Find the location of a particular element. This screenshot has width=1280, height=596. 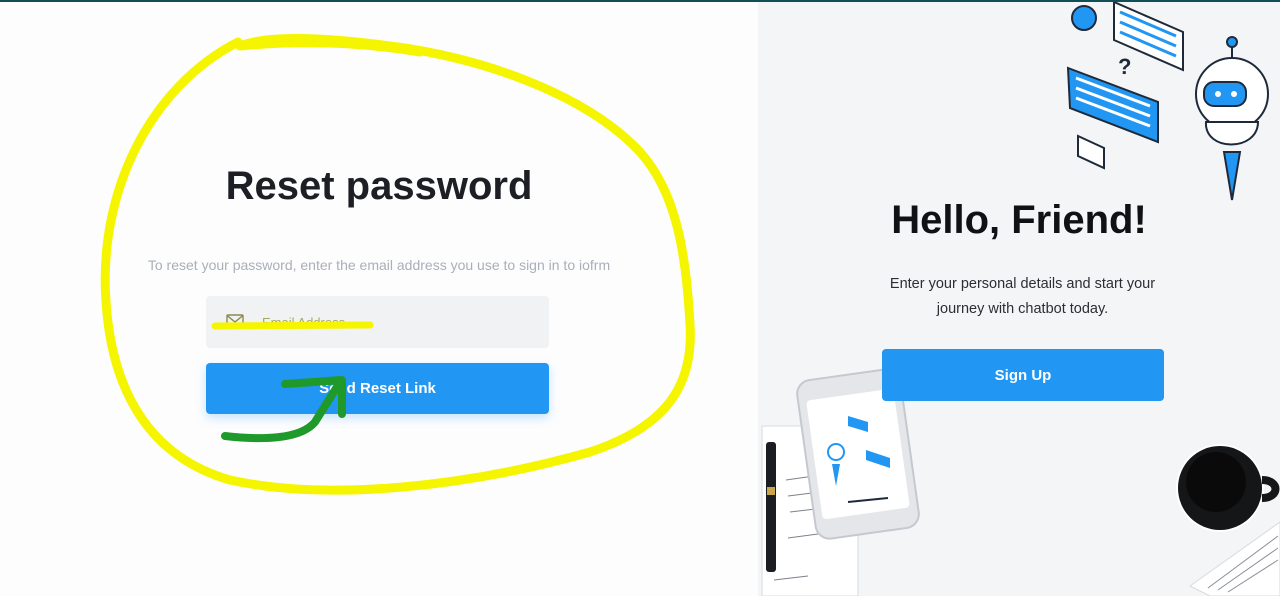

send-reset-link-button: Send Reset Link is located at coordinates (377, 388).